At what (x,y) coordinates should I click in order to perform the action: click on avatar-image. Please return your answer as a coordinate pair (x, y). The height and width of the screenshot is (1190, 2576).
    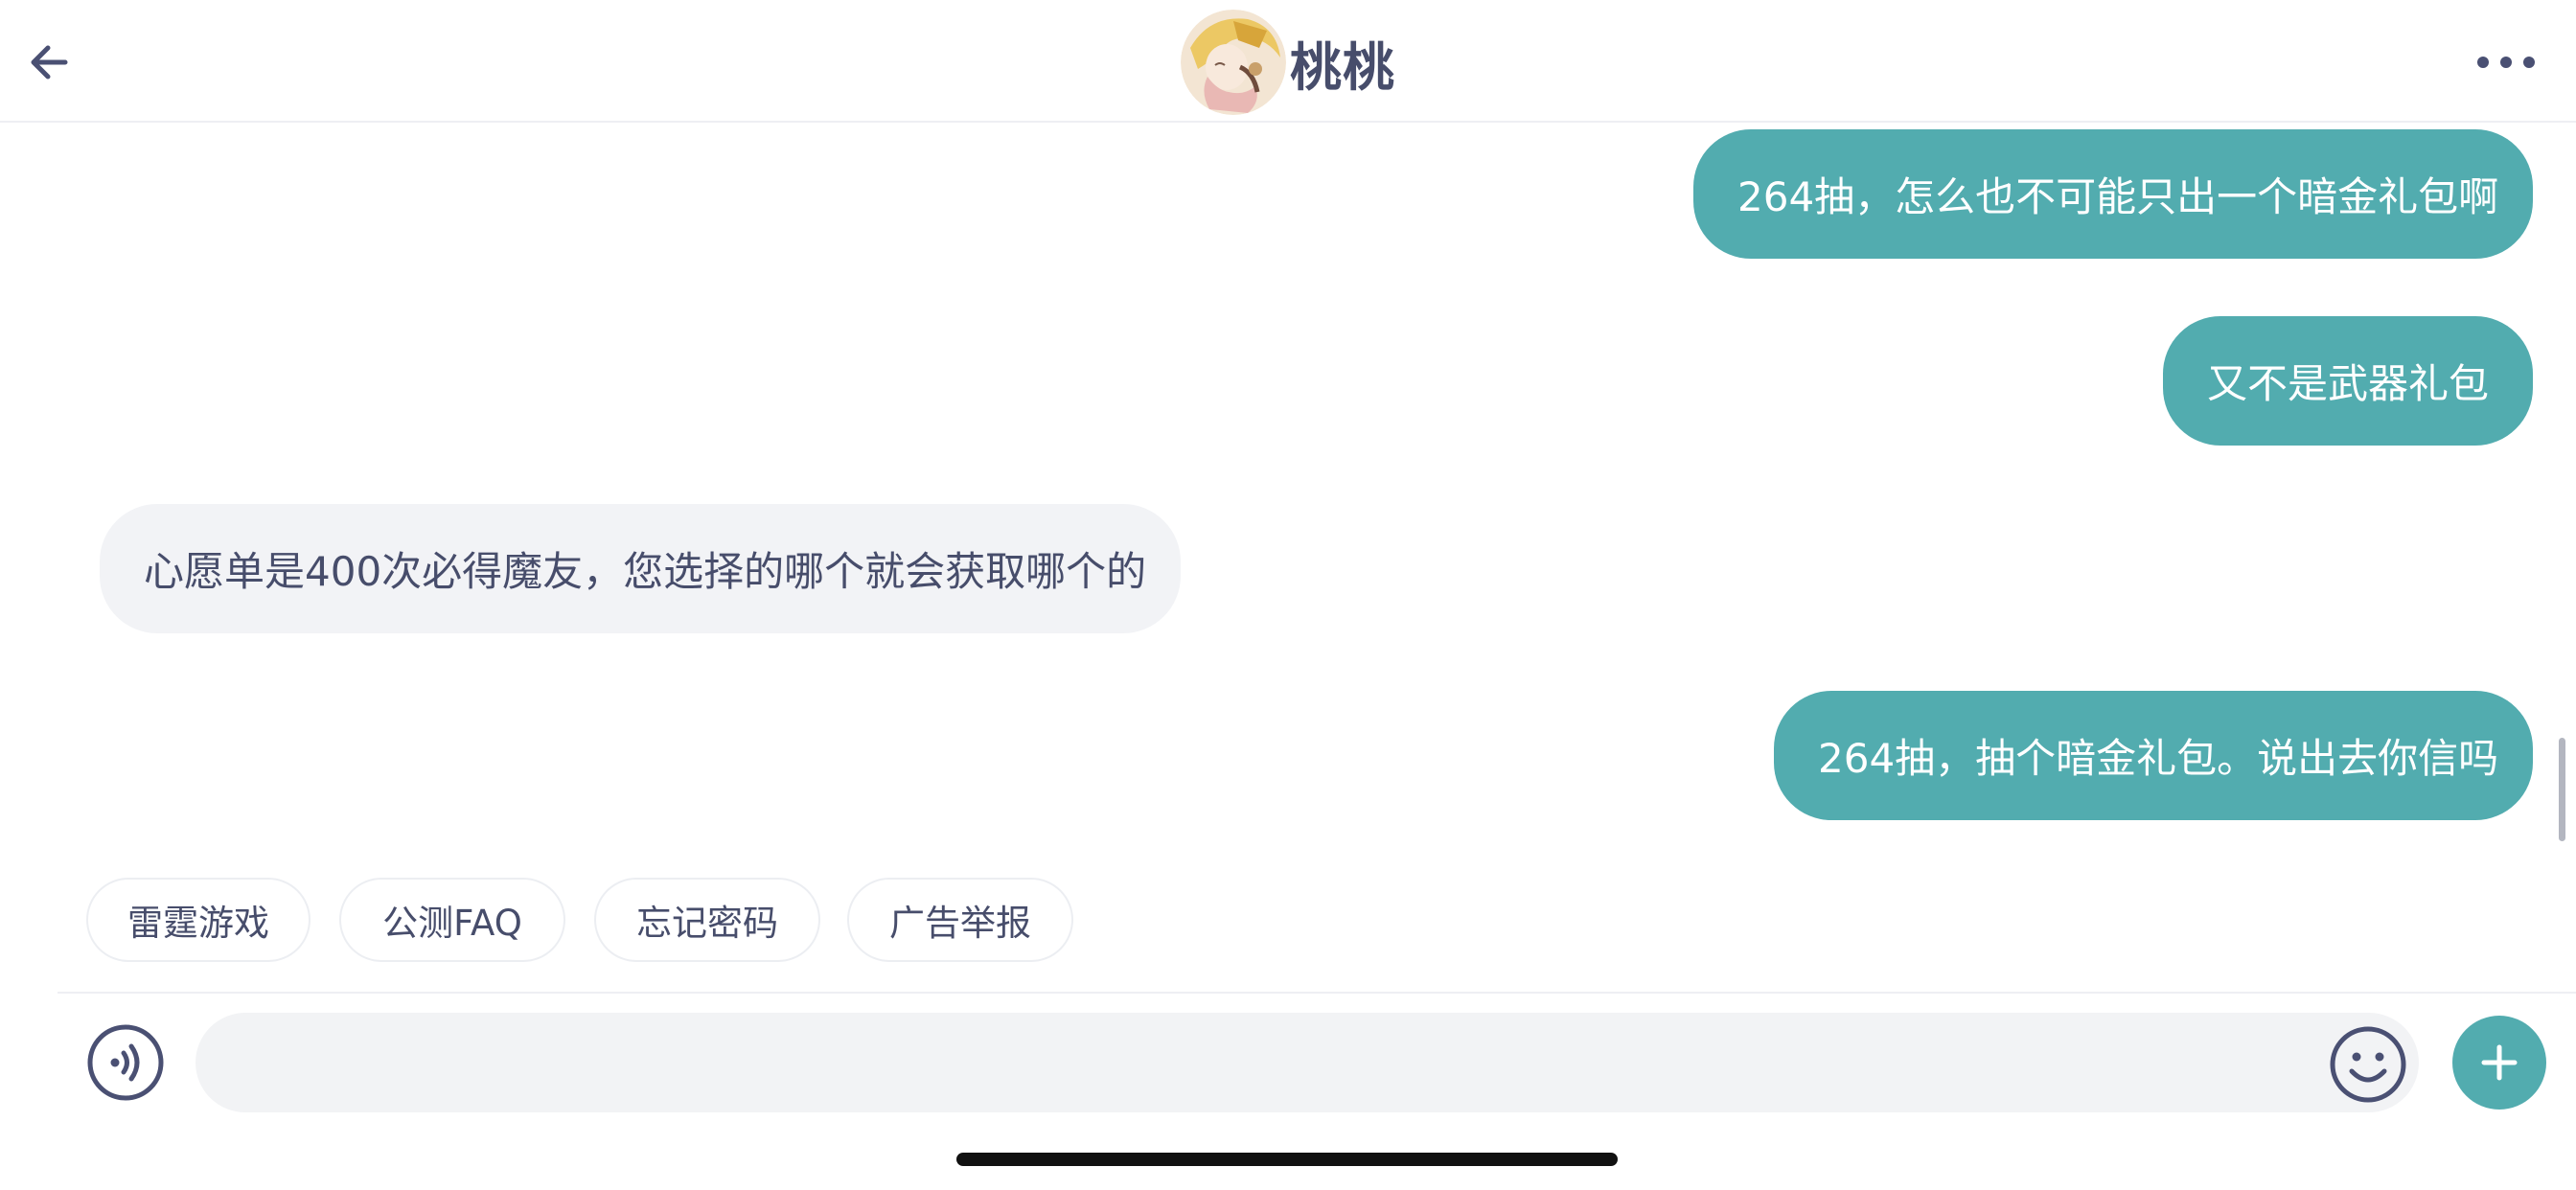
    Looking at the image, I should click on (1233, 62).